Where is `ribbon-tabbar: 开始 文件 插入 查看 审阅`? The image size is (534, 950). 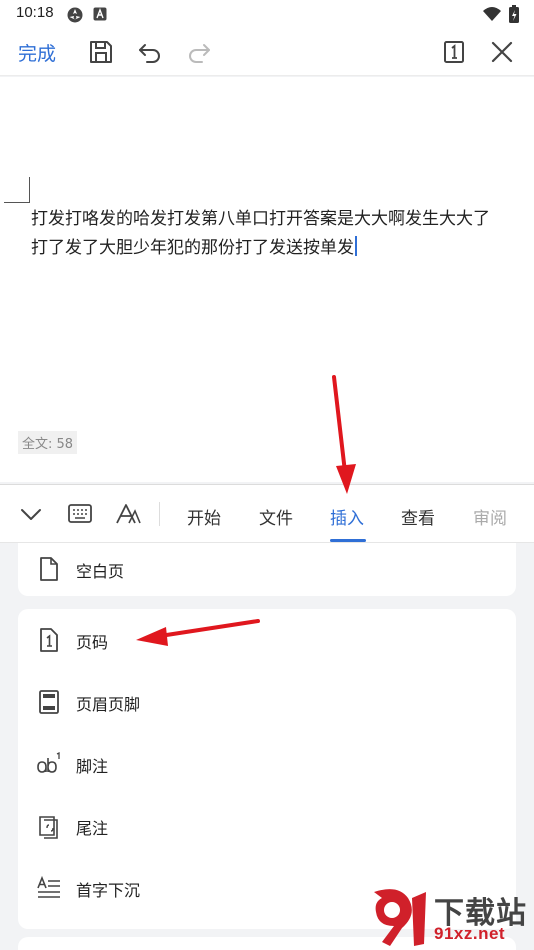 ribbon-tabbar: 开始 文件 插入 查看 审阅 is located at coordinates (267, 514).